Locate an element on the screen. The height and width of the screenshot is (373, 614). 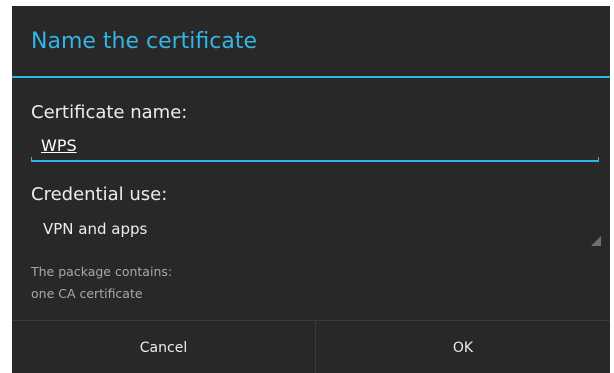
input-underline is located at coordinates (315, 161).